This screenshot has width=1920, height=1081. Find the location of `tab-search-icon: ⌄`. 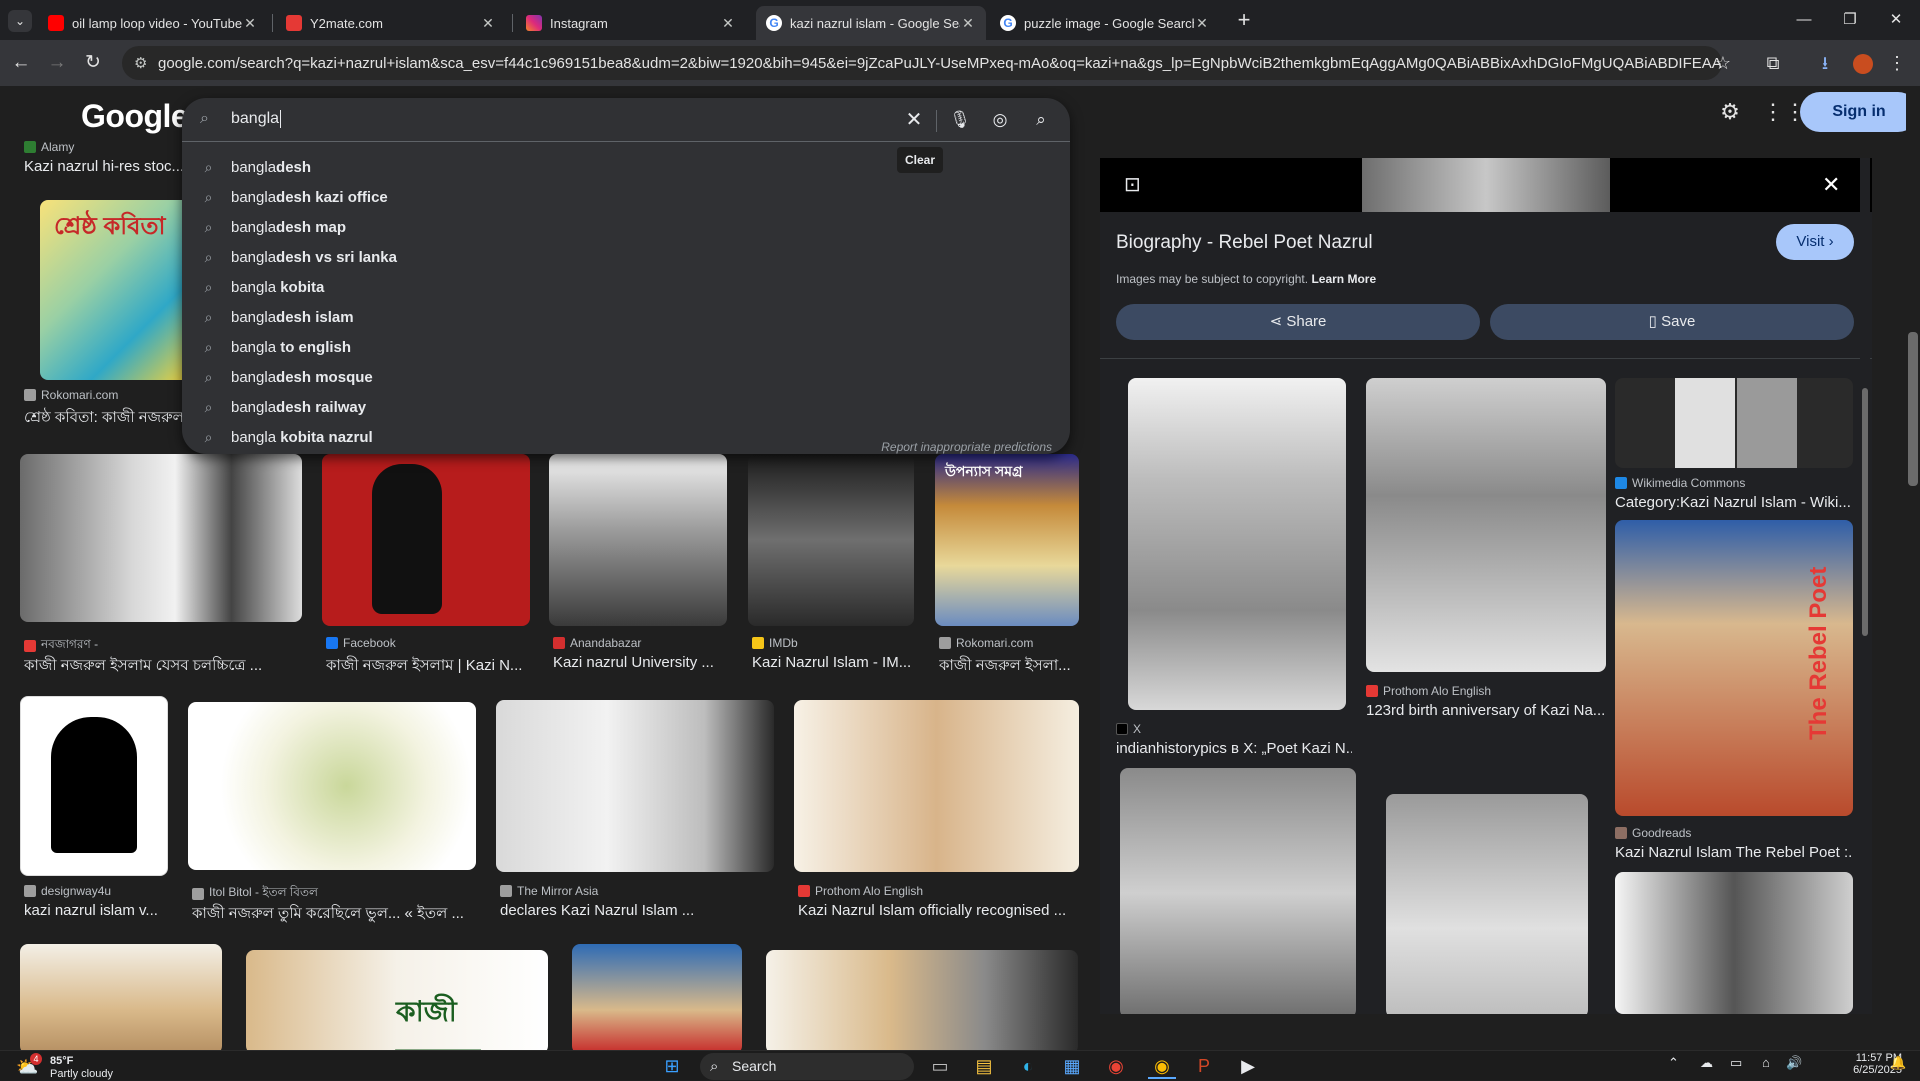

tab-search-icon: ⌄ is located at coordinates (20, 21).